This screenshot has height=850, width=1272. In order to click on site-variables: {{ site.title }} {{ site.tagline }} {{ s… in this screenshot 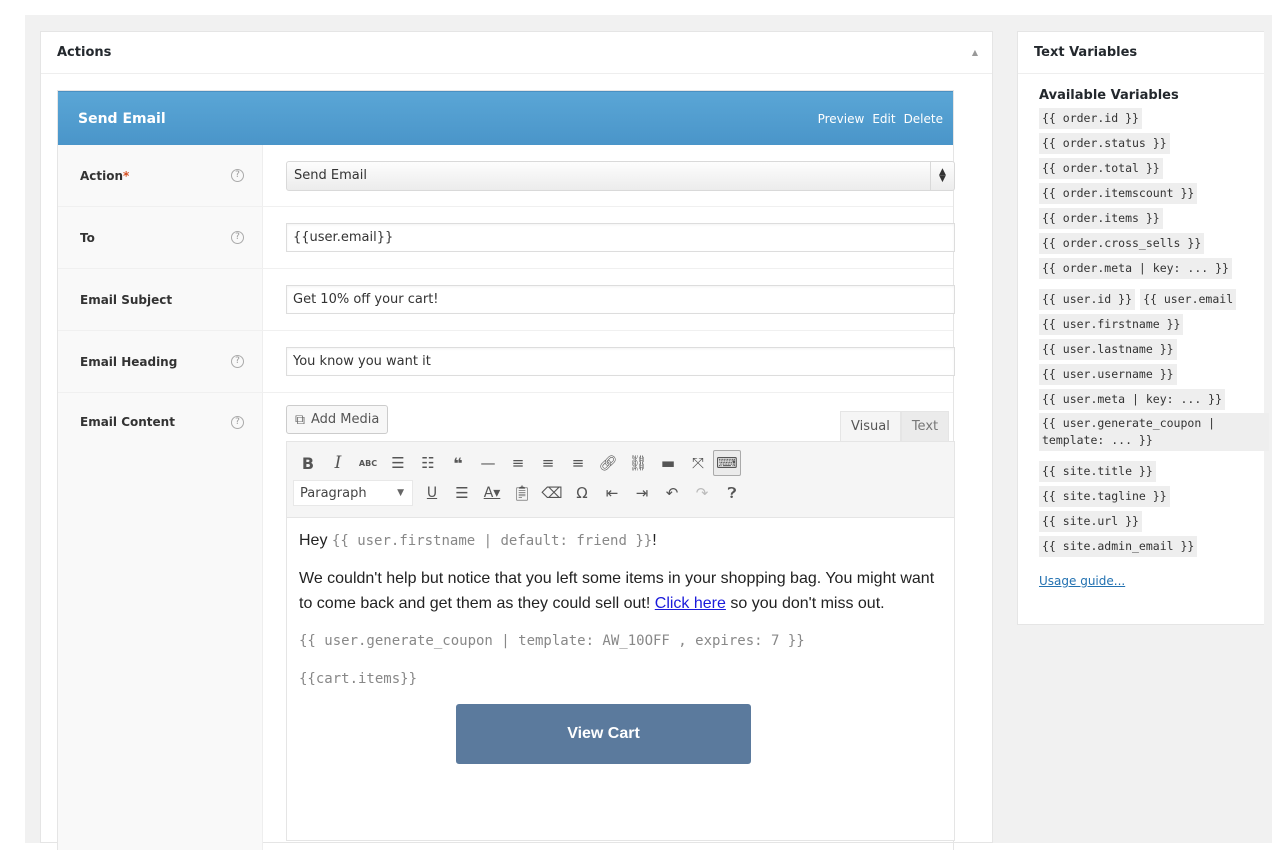, I will do `click(1151, 510)`.